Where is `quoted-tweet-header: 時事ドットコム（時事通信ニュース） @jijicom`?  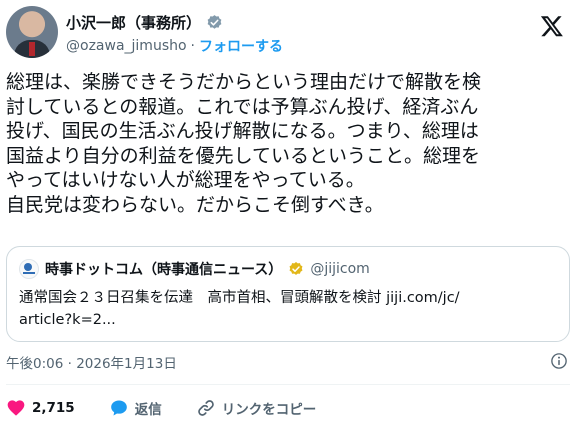 quoted-tweet-header: 時事ドットコム（時事通信ニュース） @jijicom is located at coordinates (194, 269).